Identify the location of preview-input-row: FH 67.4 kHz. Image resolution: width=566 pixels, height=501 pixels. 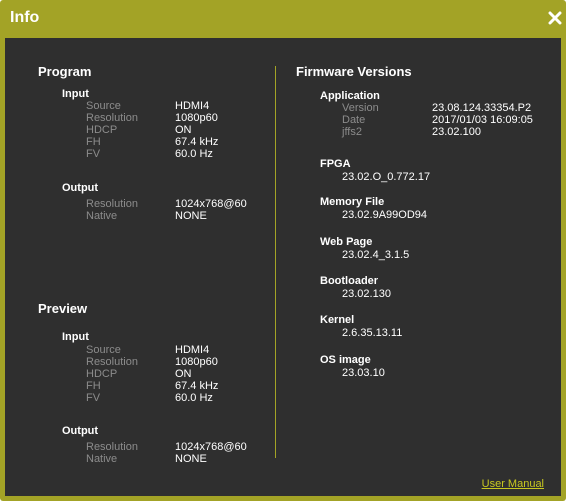
(176, 386).